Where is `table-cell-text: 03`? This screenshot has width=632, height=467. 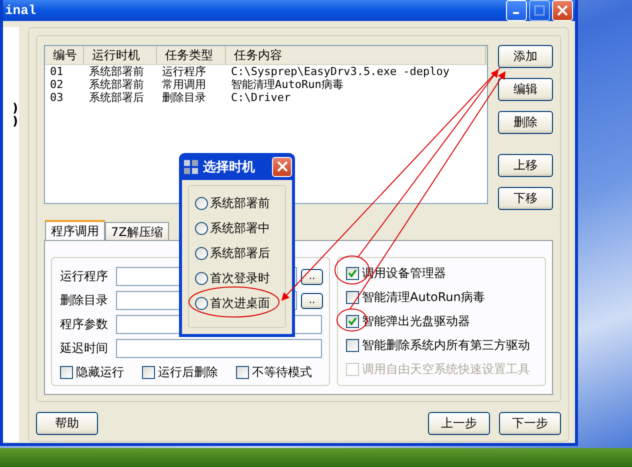 table-cell-text: 03 is located at coordinates (56, 97).